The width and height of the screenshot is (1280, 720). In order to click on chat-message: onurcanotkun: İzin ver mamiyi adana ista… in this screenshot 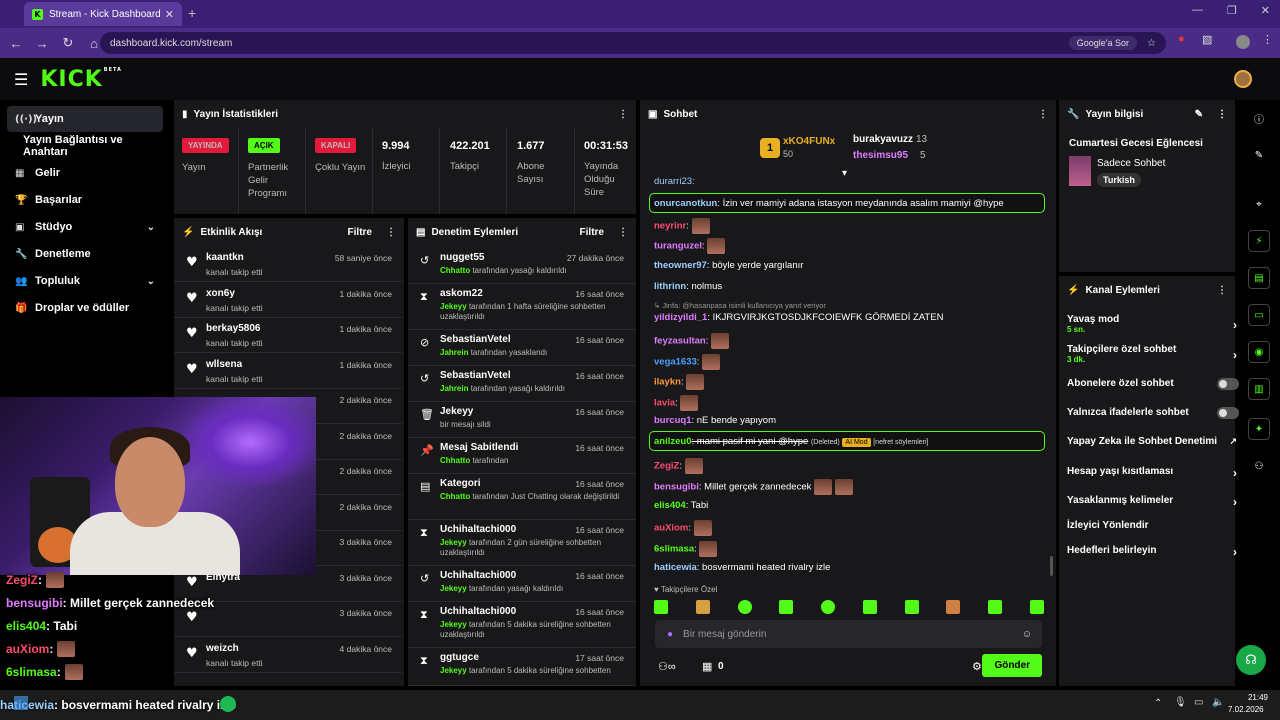, I will do `click(829, 203)`.